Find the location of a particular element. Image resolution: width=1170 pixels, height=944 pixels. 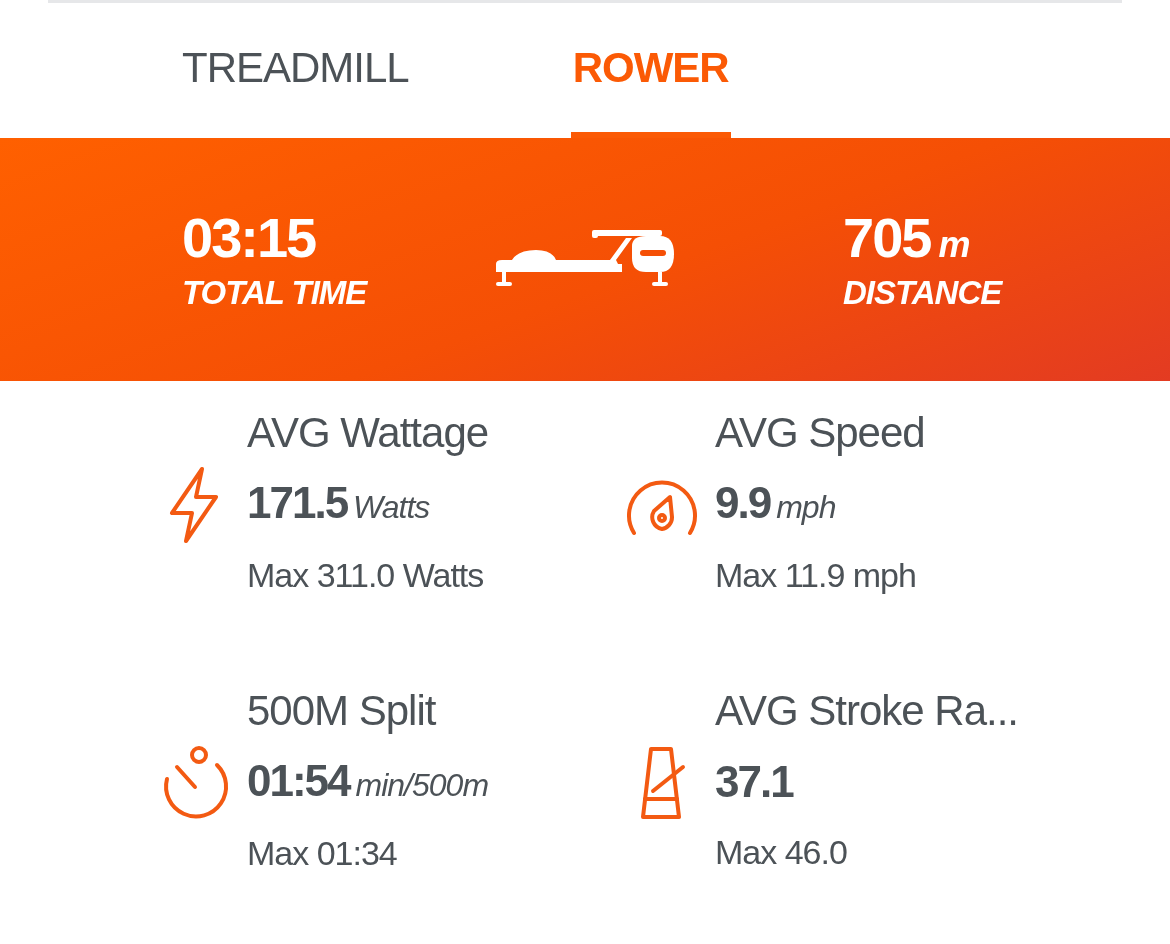

total-time-value: 03:15 is located at coordinates (249, 237).